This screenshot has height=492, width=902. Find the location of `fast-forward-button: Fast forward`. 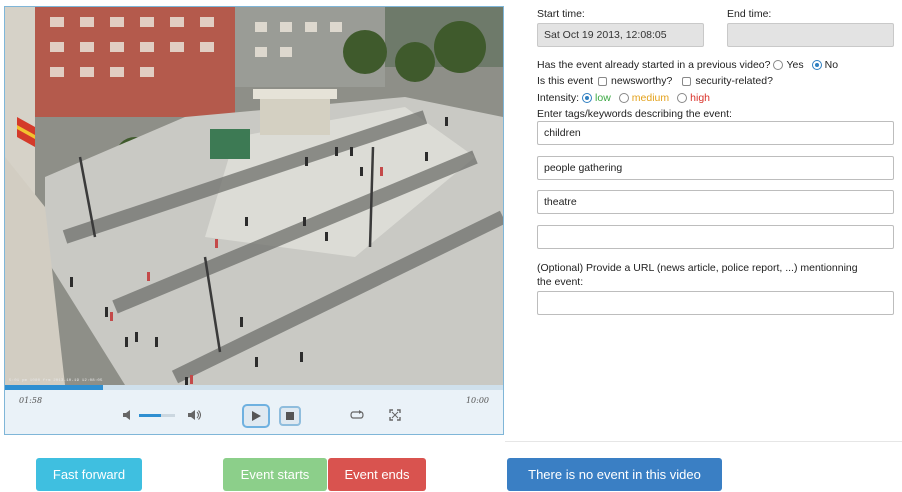

fast-forward-button: Fast forward is located at coordinates (89, 474).